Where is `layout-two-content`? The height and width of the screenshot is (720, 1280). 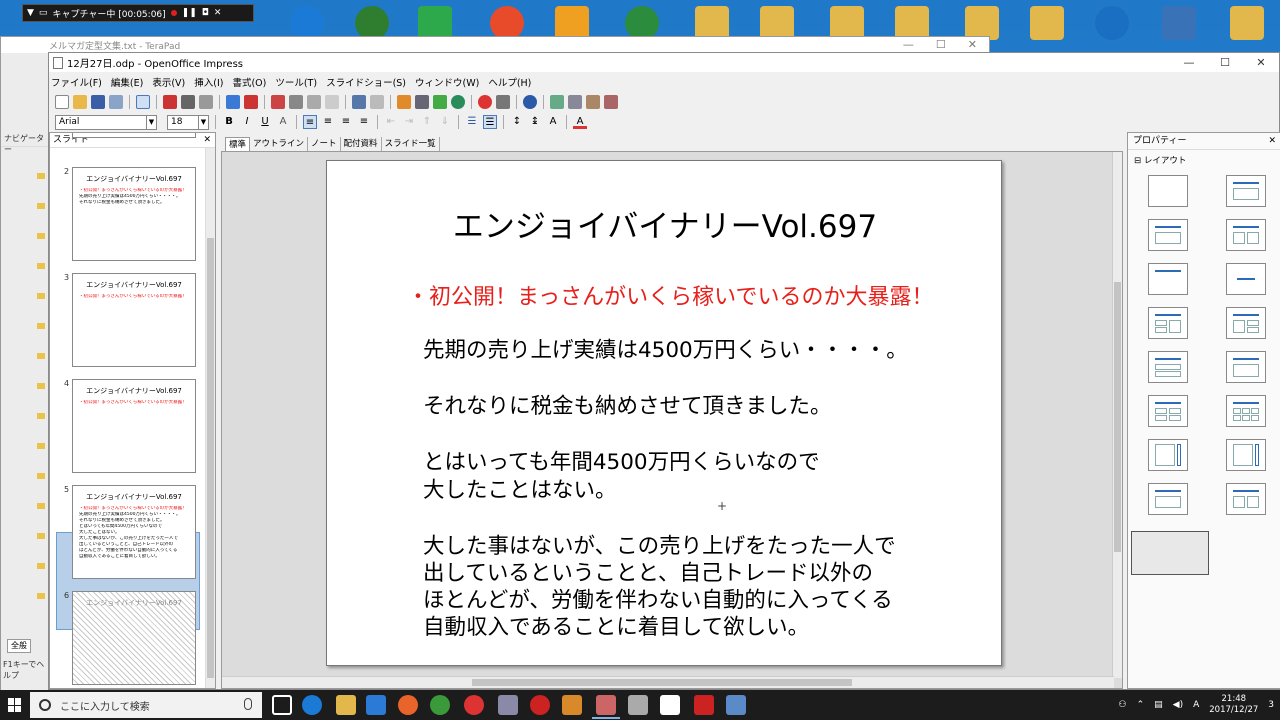 layout-two-content is located at coordinates (1246, 235).